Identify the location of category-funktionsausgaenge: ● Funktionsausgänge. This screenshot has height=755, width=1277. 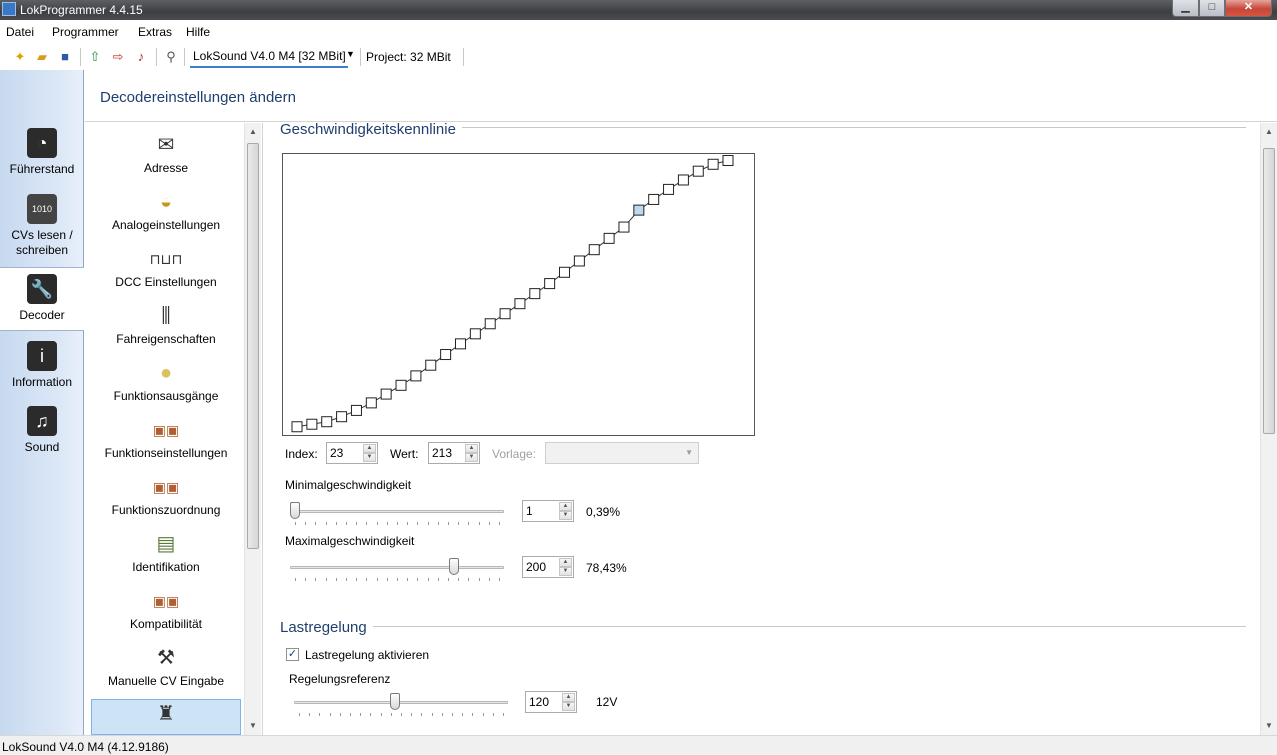
(166, 386).